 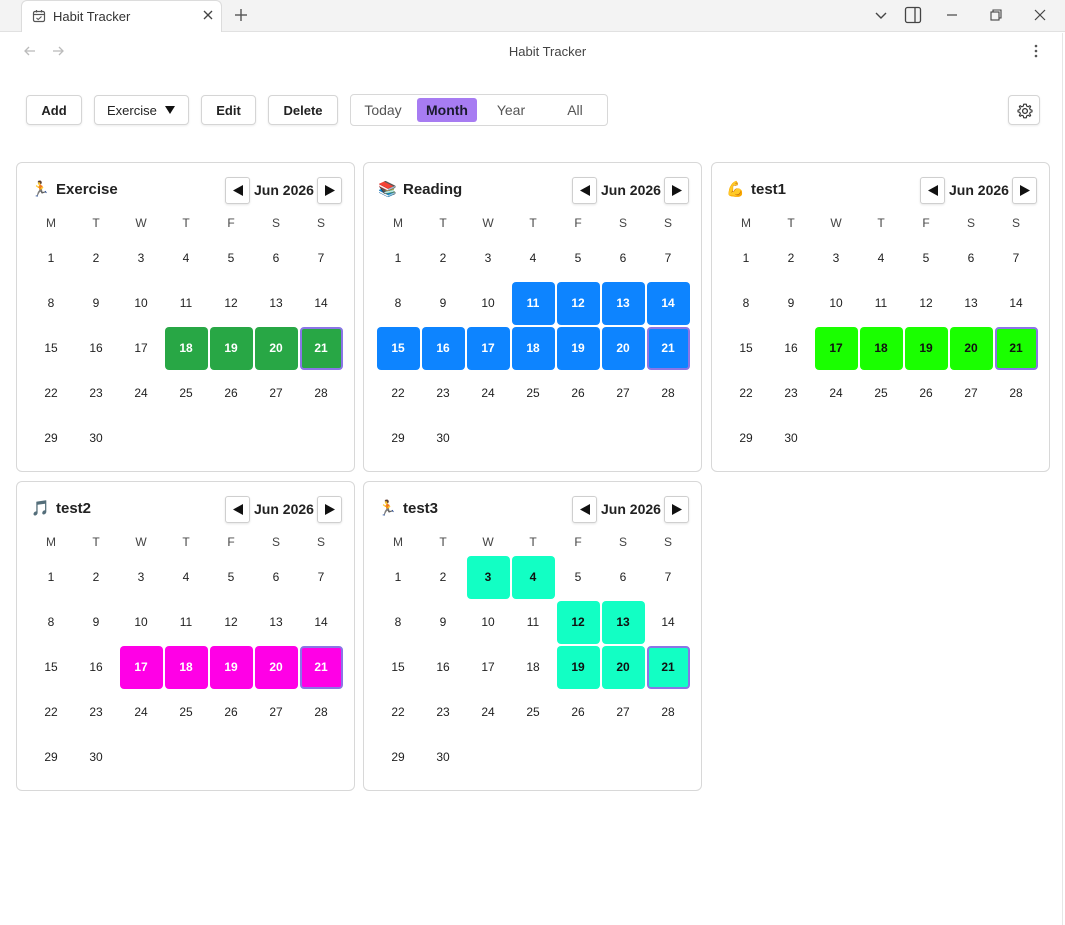 I want to click on add-button: Add, so click(x=54, y=110).